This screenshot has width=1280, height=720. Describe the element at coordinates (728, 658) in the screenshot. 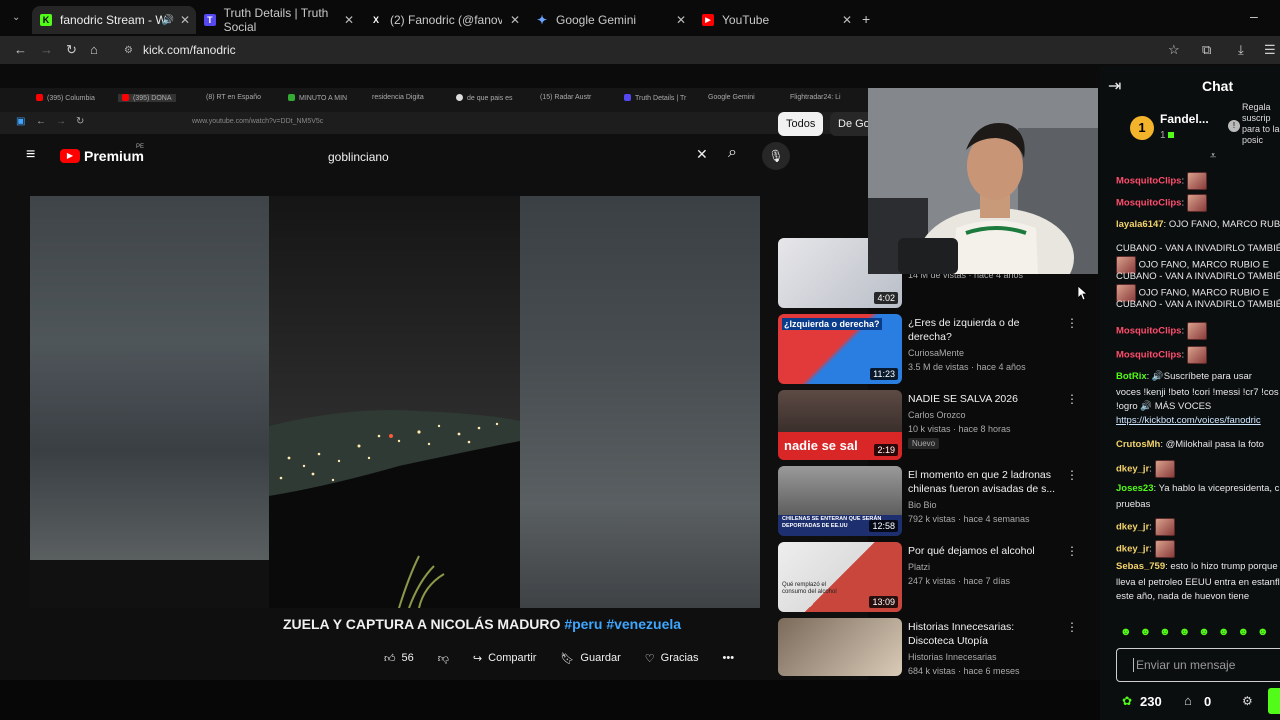

I see `more-horizontal-icon: •••` at that location.